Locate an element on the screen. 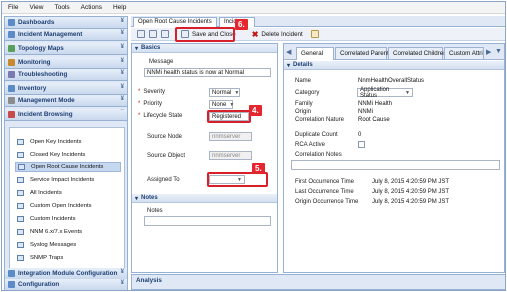 Image resolution: width=507 pixels, height=292 pixels. nav-section-configuration: Configuration ¥ is located at coordinates (66, 284).